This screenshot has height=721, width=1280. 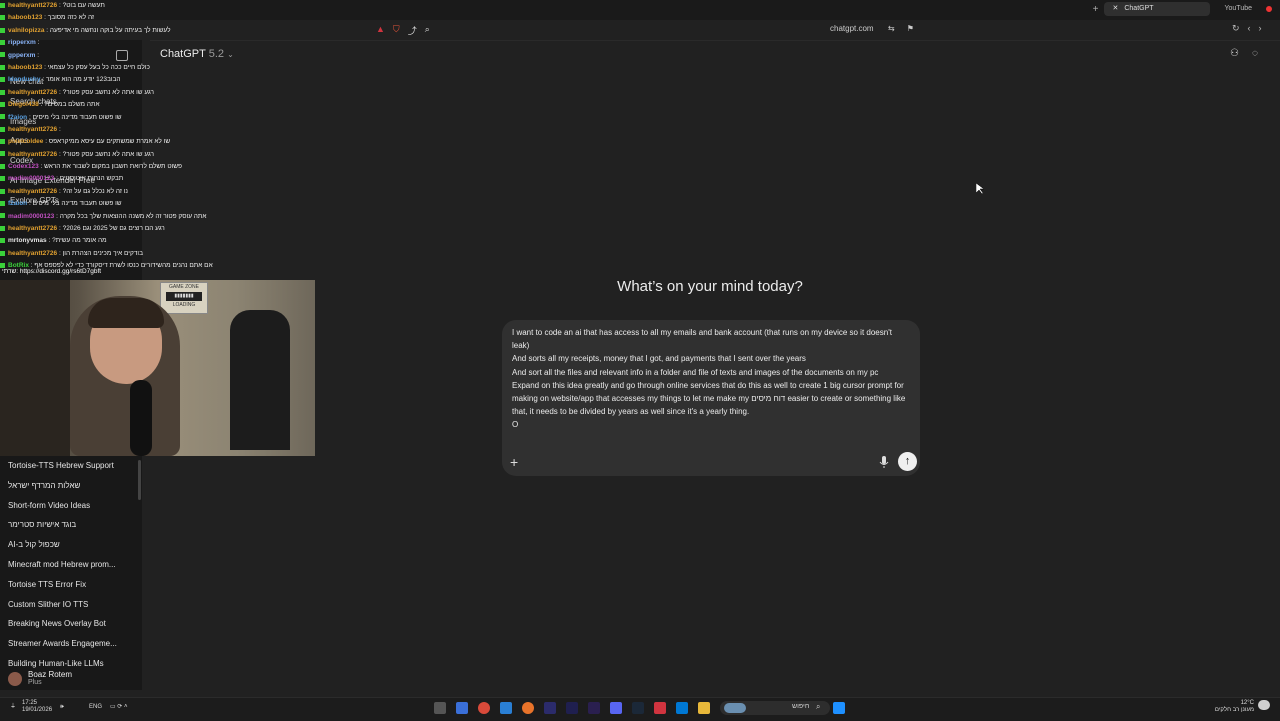 What do you see at coordinates (1234, 53) in the screenshot?
I see `user-icon: ⚇` at bounding box center [1234, 53].